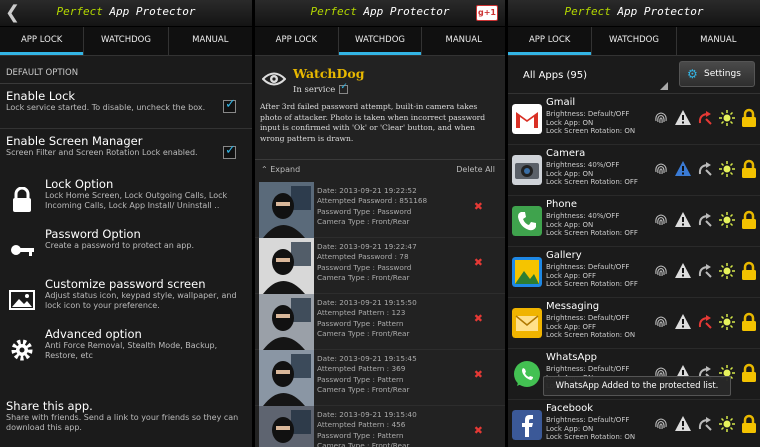 This screenshot has width=760, height=447. What do you see at coordinates (475, 169) in the screenshot?
I see `delete-all-button: Delete All` at bounding box center [475, 169].